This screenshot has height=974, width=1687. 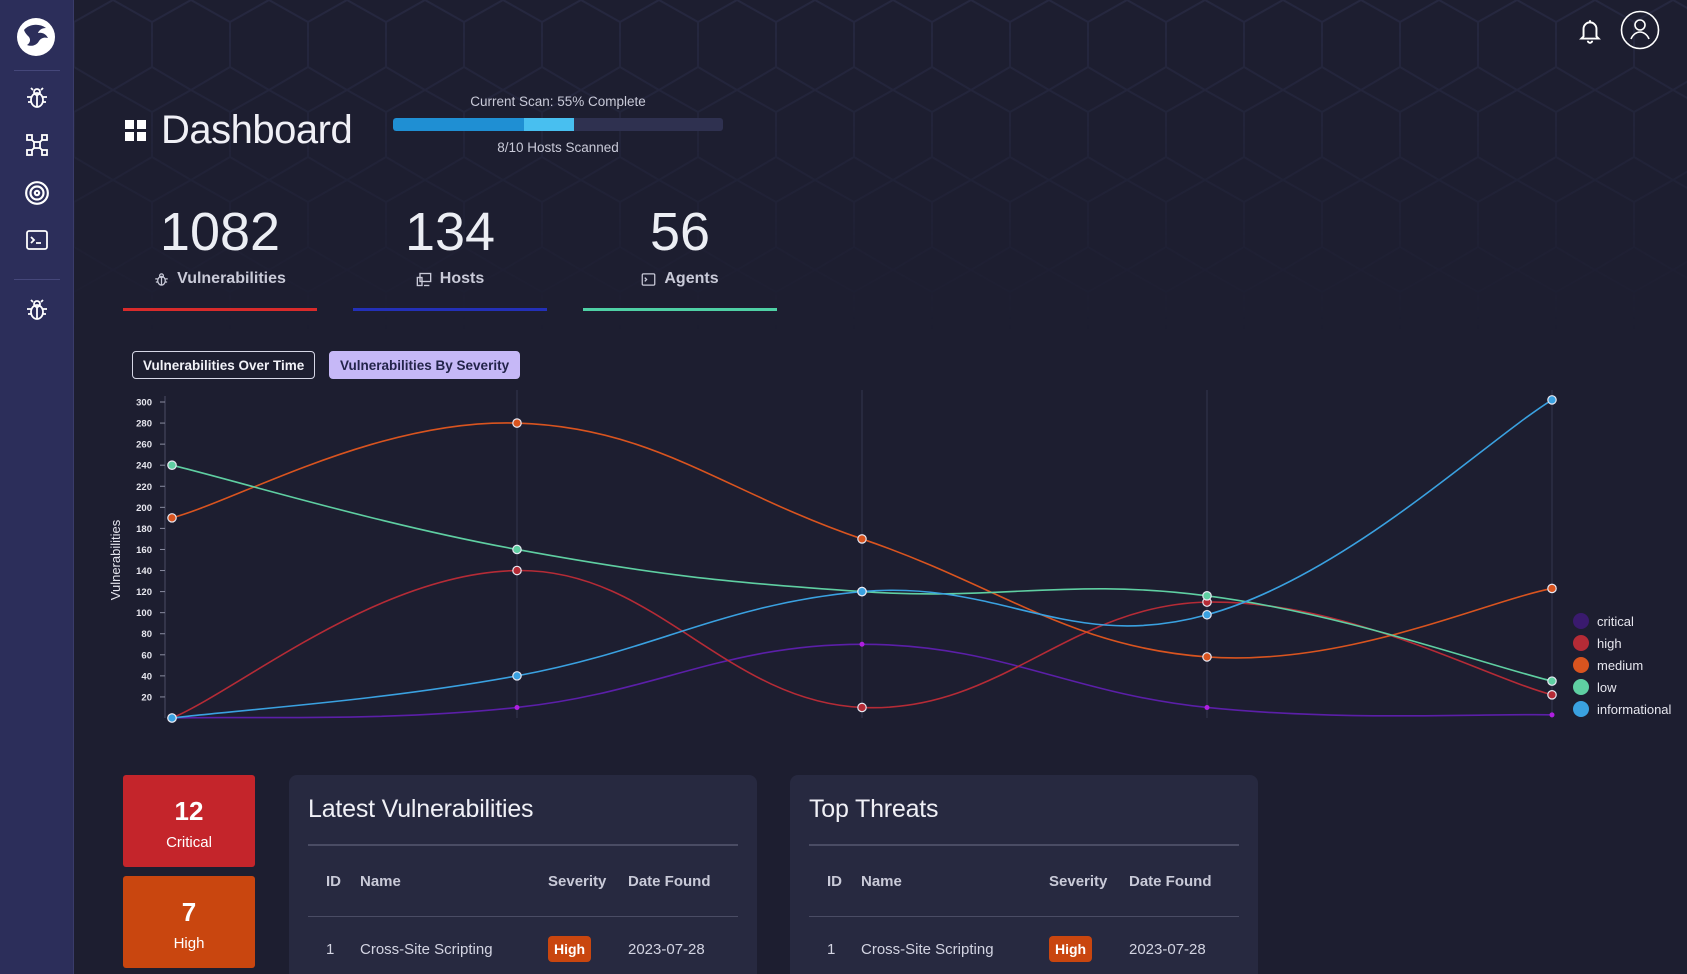 What do you see at coordinates (146, 634) in the screenshot?
I see `y-tick-label: 80` at bounding box center [146, 634].